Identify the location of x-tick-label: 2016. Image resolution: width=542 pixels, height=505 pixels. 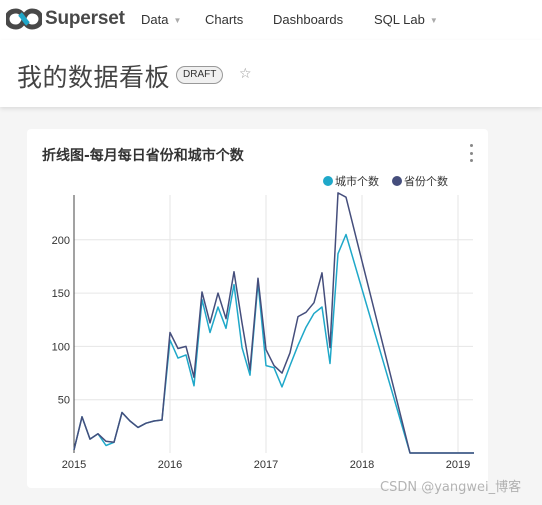
(170, 465).